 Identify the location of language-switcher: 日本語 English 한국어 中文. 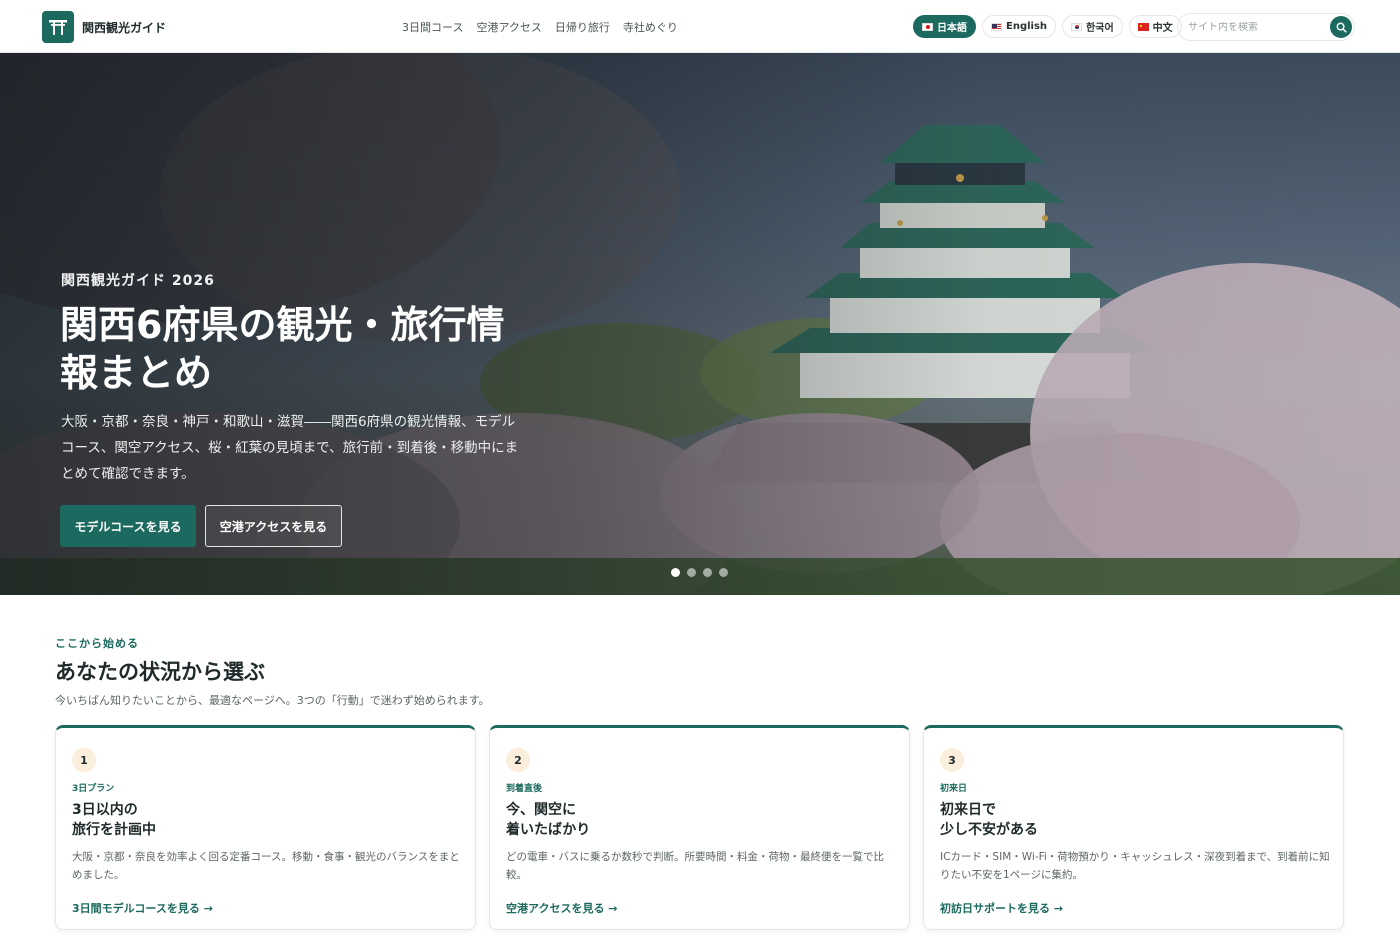
(1047, 26).